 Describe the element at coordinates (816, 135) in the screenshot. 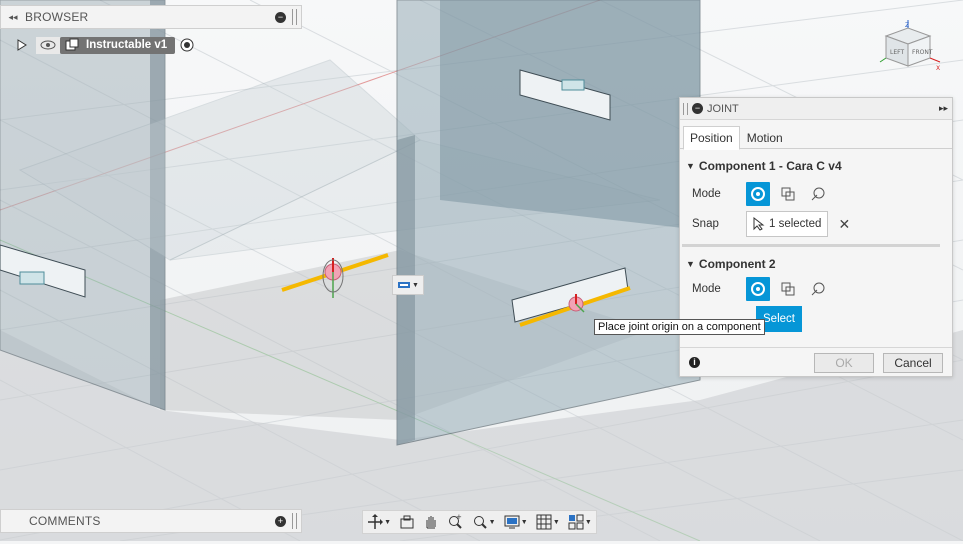

I see `joint-tabs: Position Motion` at that location.